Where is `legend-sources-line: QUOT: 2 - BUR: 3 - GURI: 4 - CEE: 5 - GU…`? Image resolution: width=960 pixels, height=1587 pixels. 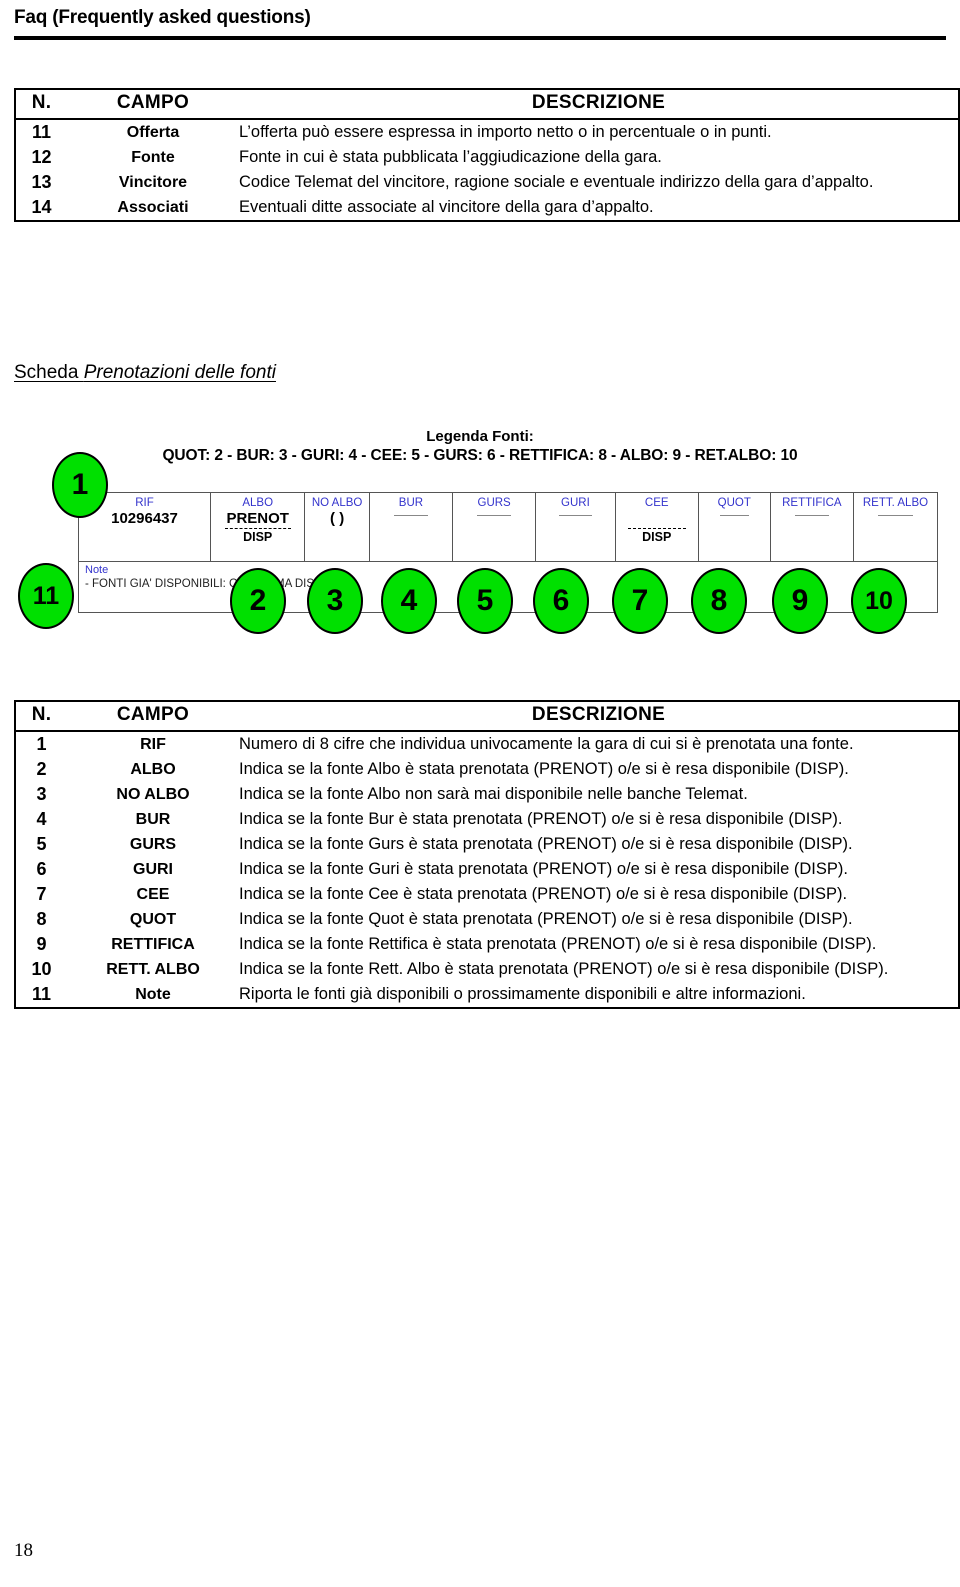
legend-sources-line: QUOT: 2 - BUR: 3 - GURI: 4 - CEE: 5 - GU… is located at coordinates (480, 455).